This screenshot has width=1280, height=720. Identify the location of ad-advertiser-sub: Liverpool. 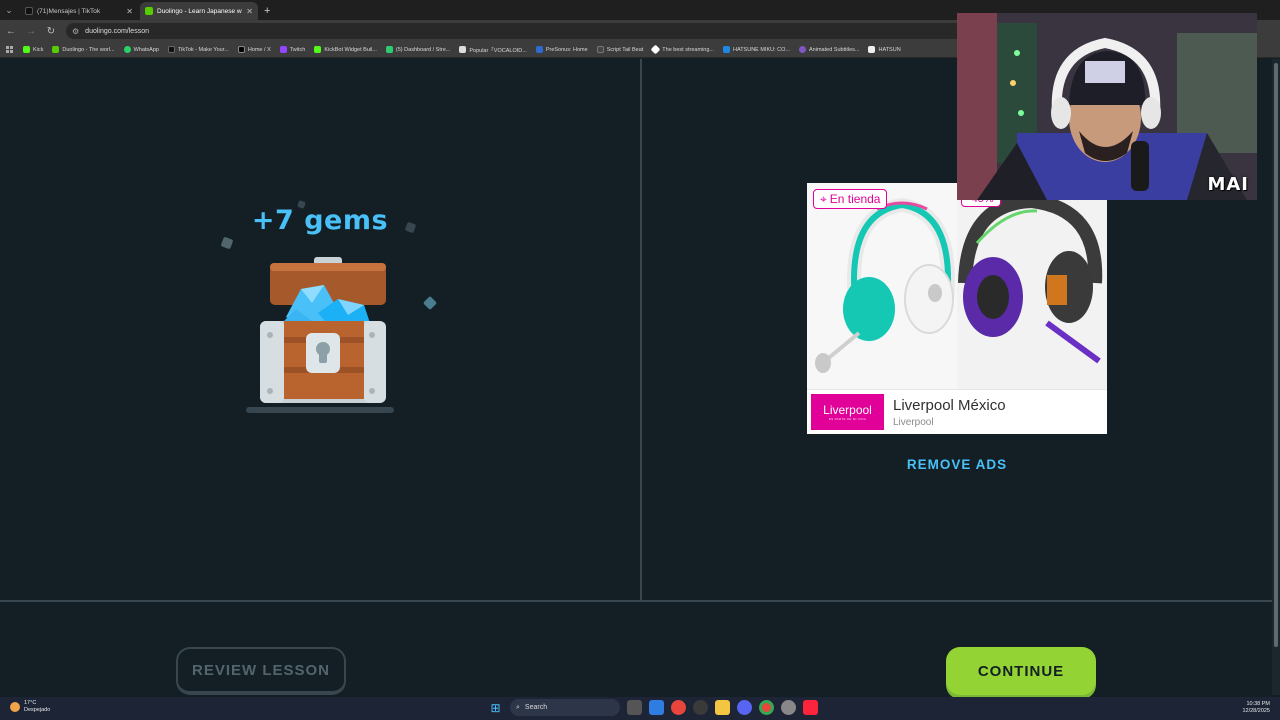
(913, 422).